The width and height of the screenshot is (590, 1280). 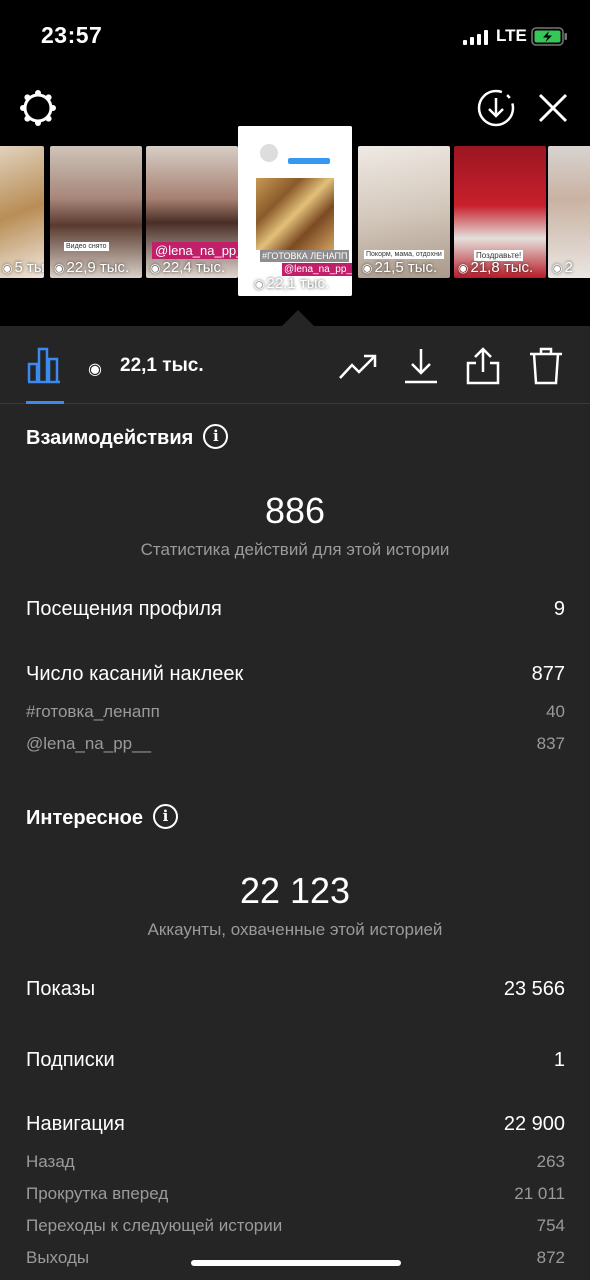 What do you see at coordinates (358, 366) in the screenshot?
I see `trend-icon` at bounding box center [358, 366].